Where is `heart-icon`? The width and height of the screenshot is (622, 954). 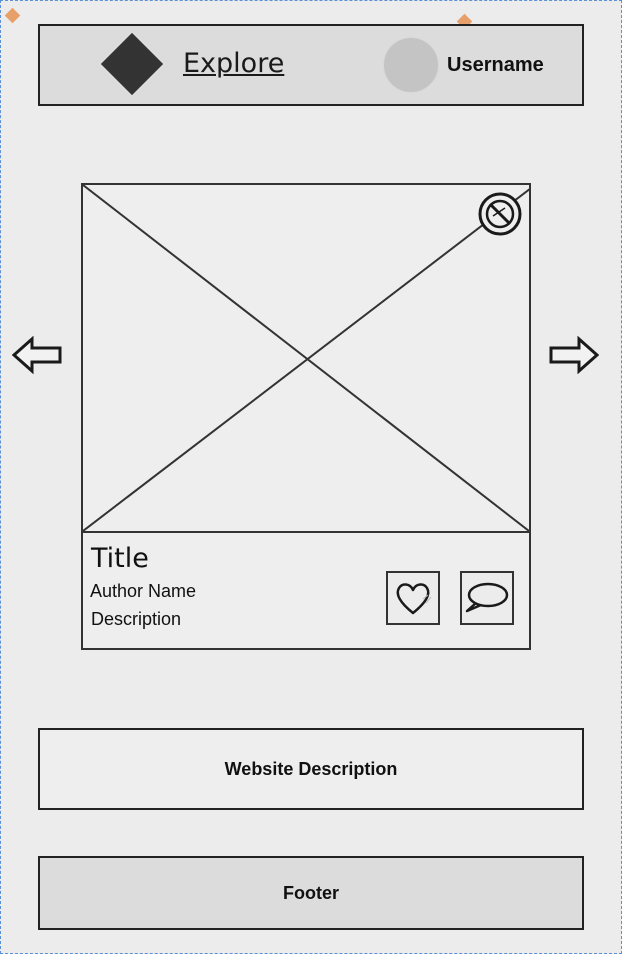 heart-icon is located at coordinates (414, 599).